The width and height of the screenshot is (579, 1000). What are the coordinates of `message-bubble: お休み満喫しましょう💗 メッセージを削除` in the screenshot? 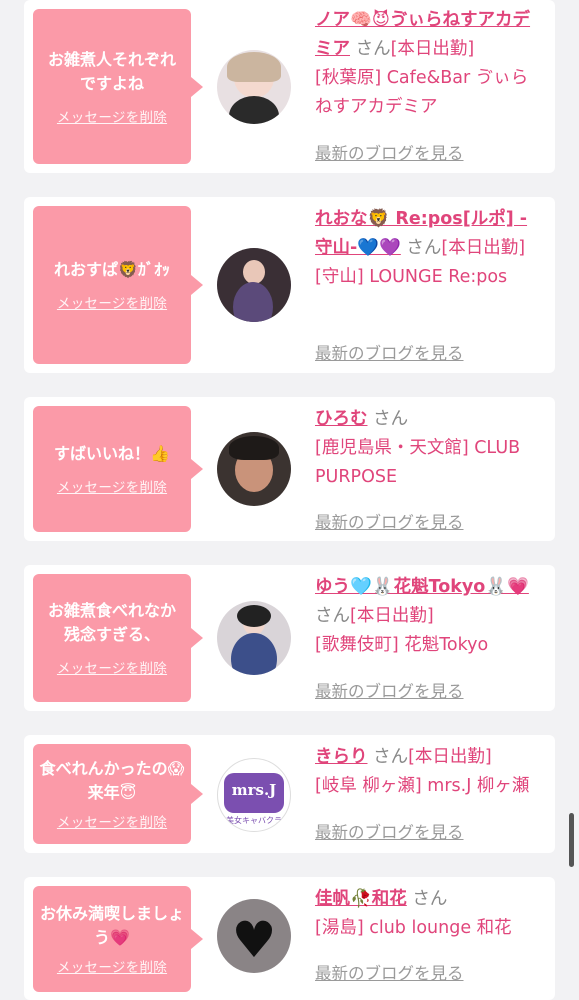 It's located at (118, 939).